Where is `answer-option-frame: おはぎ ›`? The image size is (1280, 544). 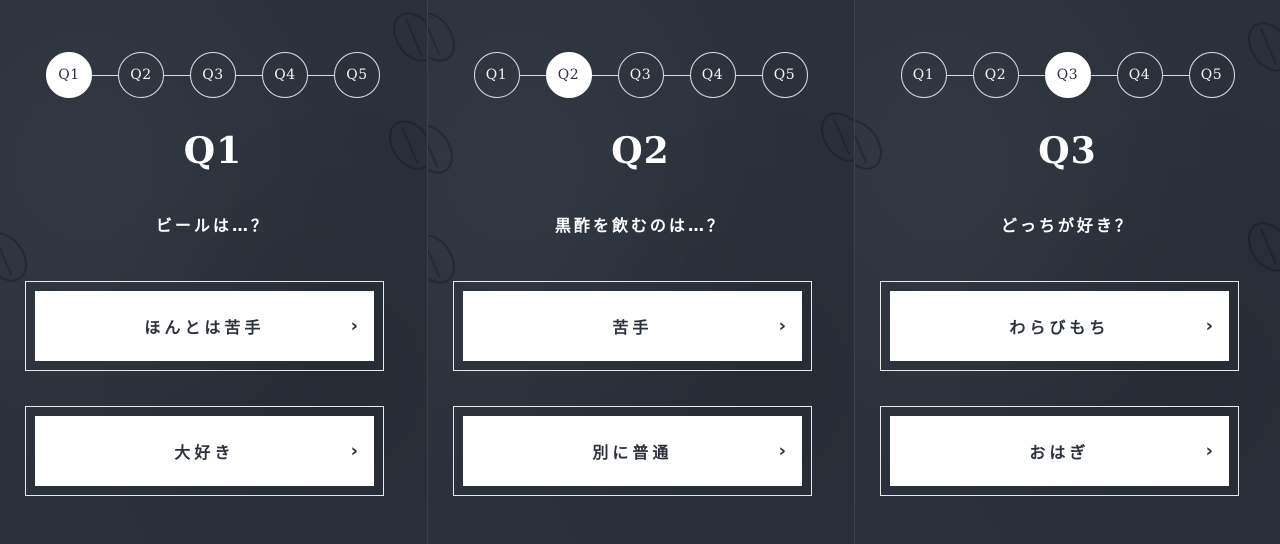 answer-option-frame: おはぎ › is located at coordinates (1059, 451).